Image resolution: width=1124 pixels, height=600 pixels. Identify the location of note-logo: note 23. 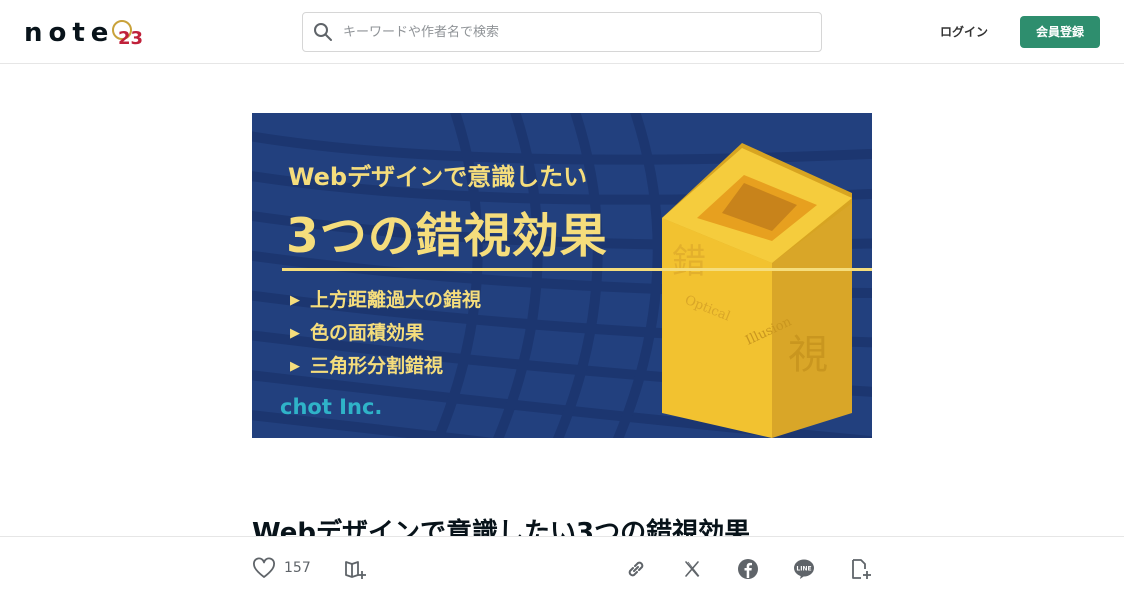
(86, 33).